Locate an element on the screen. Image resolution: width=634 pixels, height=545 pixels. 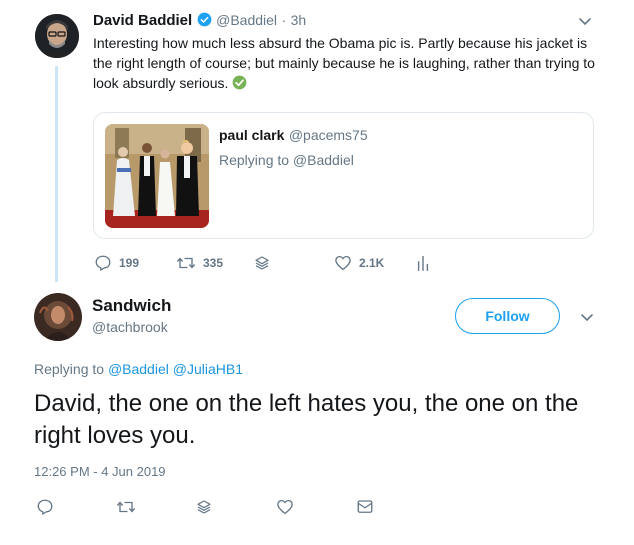
green-check-icon is located at coordinates (239, 82).